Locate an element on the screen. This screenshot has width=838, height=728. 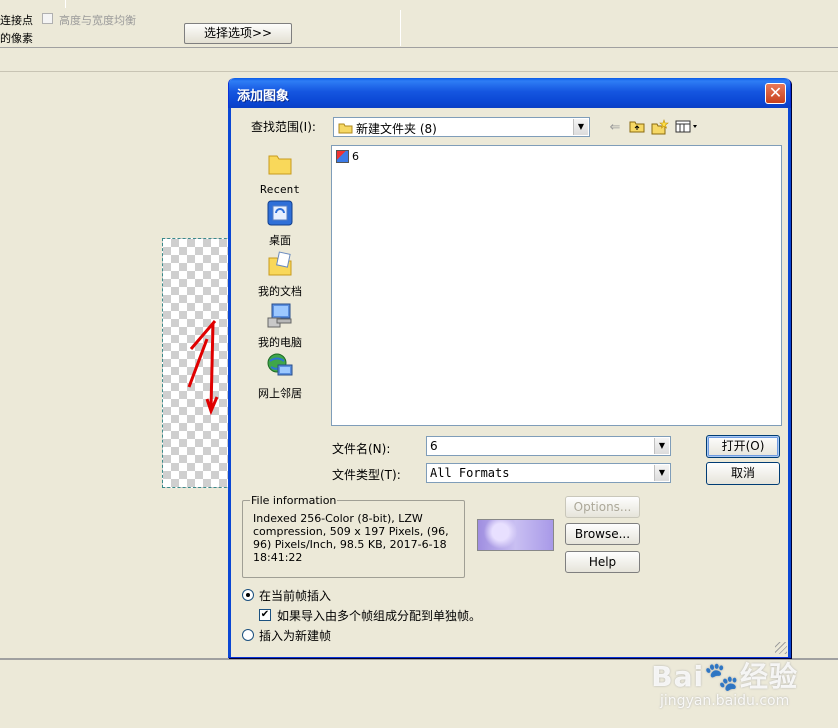
image-preview is located at coordinates (515, 535).